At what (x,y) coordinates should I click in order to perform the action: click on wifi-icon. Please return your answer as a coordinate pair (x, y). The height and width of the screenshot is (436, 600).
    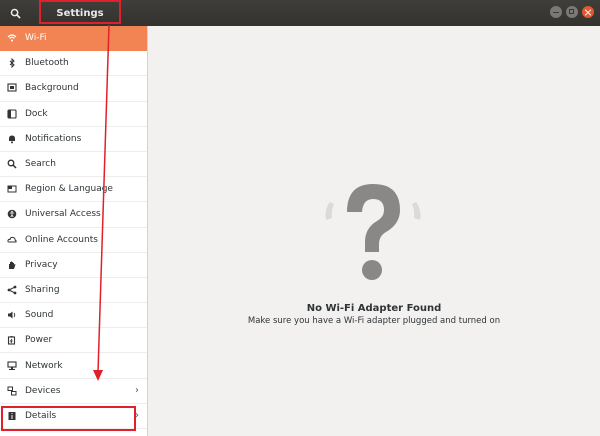
    Looking at the image, I should click on (12, 38).